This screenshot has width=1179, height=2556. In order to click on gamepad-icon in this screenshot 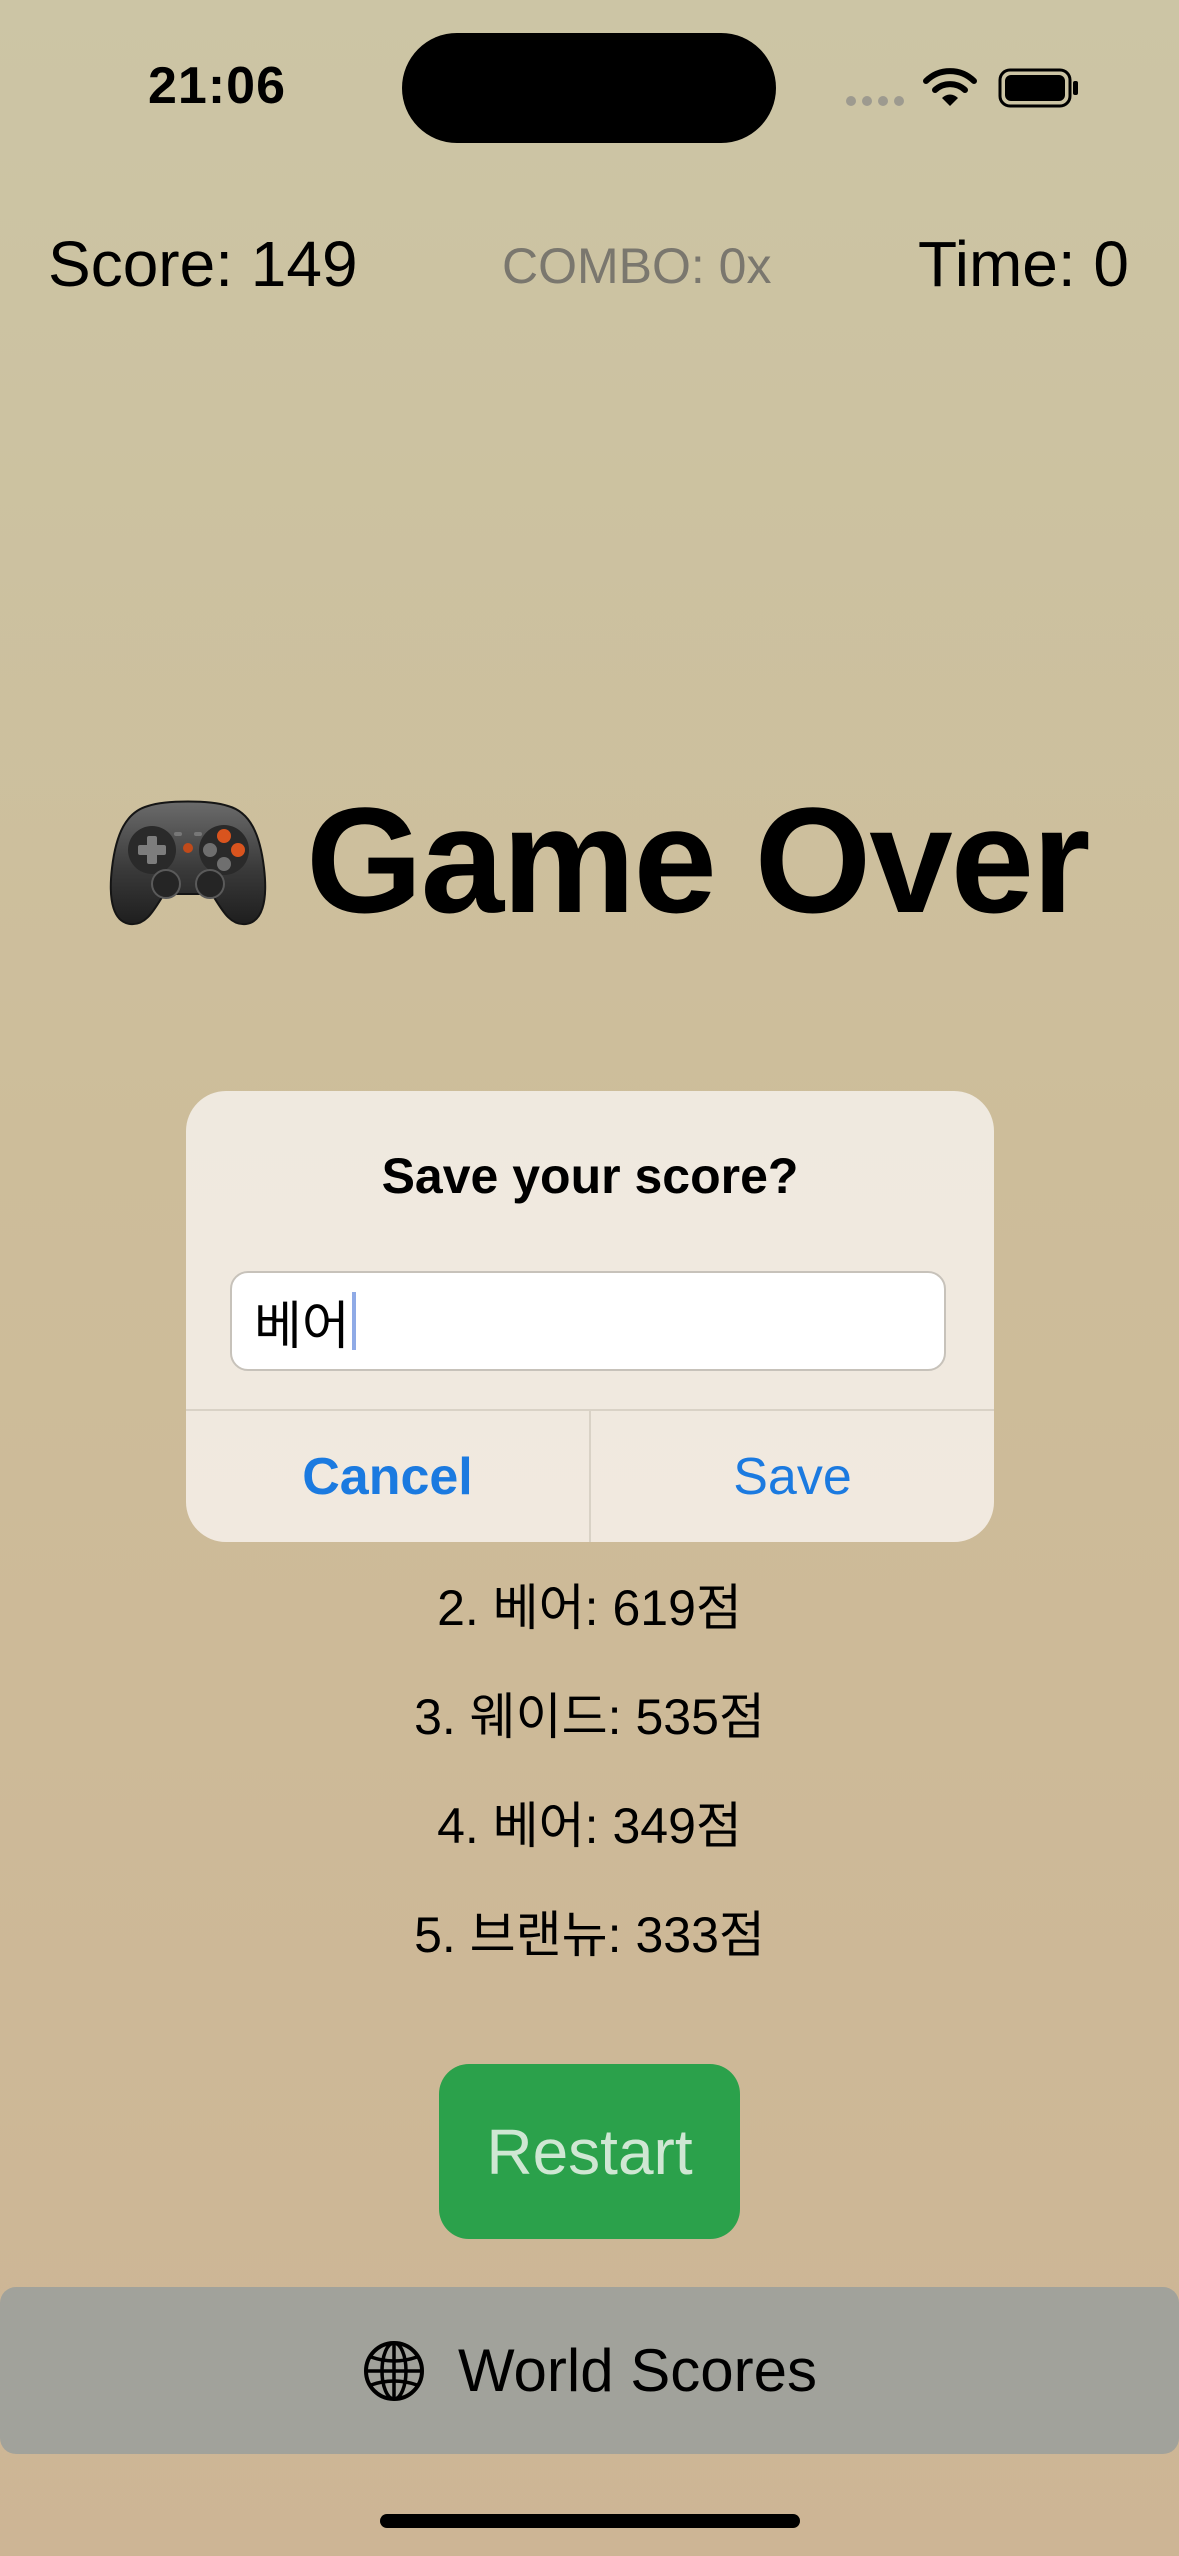, I will do `click(188, 863)`.